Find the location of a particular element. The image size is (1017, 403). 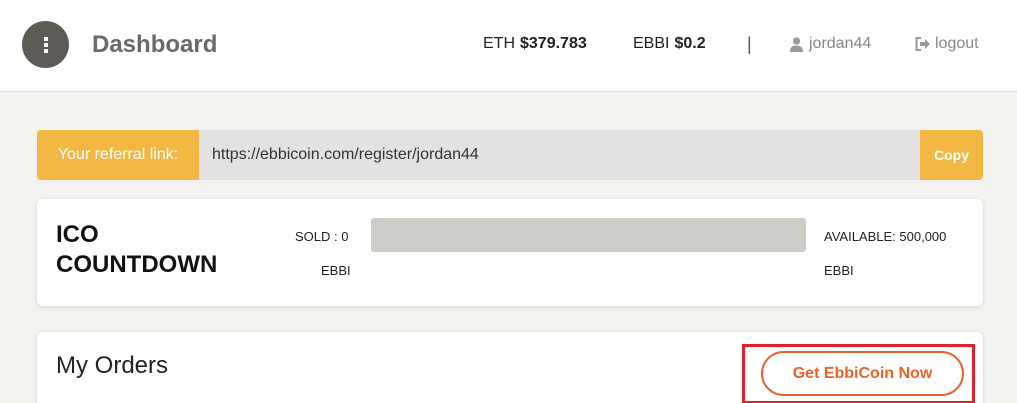

logout-label: logout is located at coordinates (957, 43).